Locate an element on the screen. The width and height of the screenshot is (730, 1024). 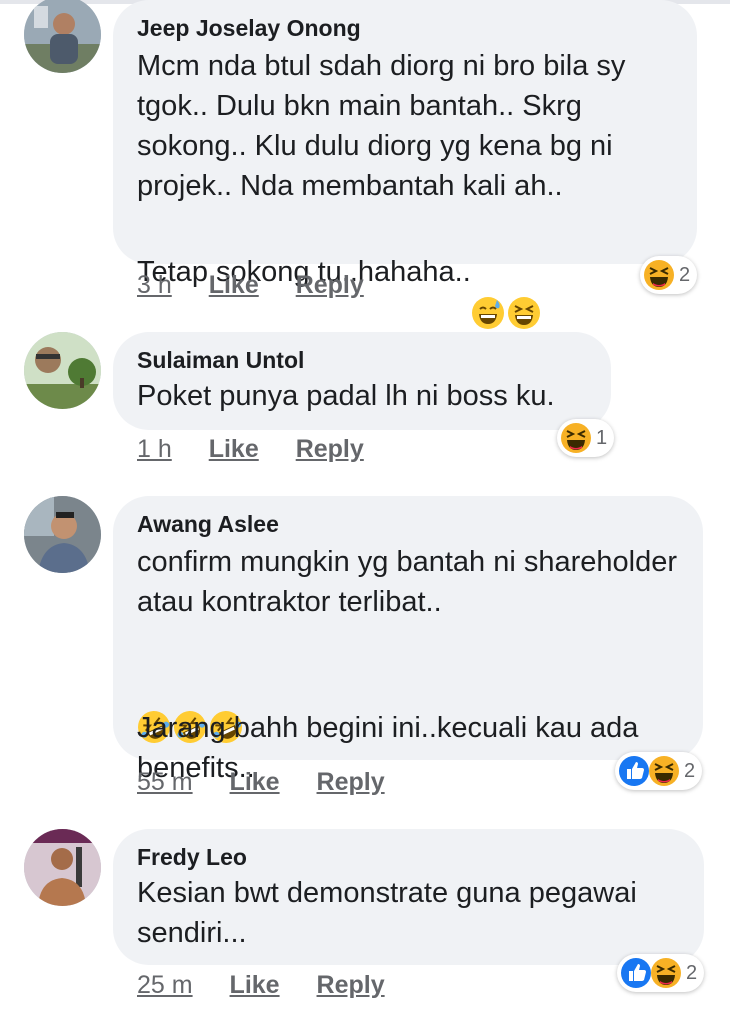
comment-actions: 1 h Like Reply is located at coordinates (265, 449).